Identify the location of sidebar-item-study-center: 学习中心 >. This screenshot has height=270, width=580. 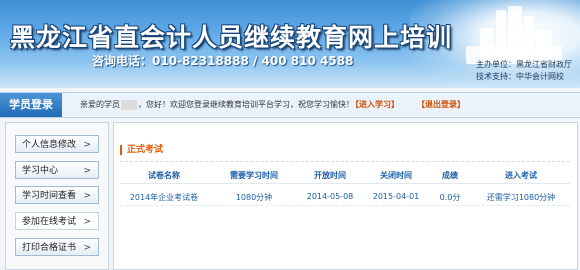
(57, 170).